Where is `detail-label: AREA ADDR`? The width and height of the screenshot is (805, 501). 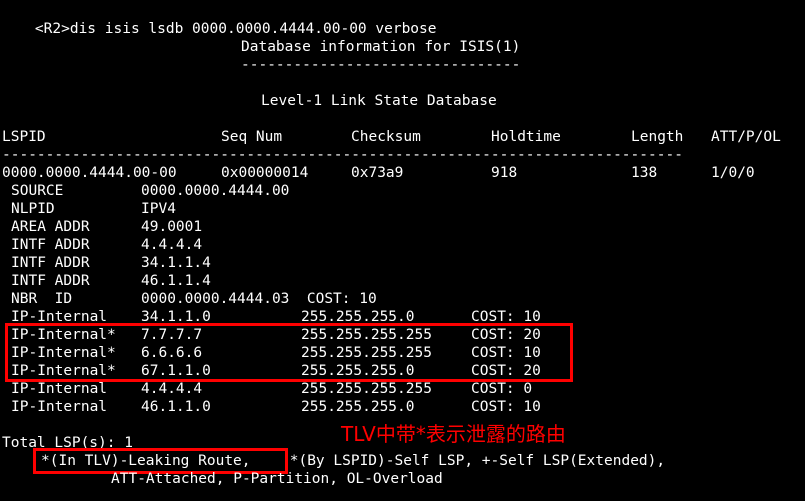
detail-label: AREA ADDR is located at coordinates (50, 227).